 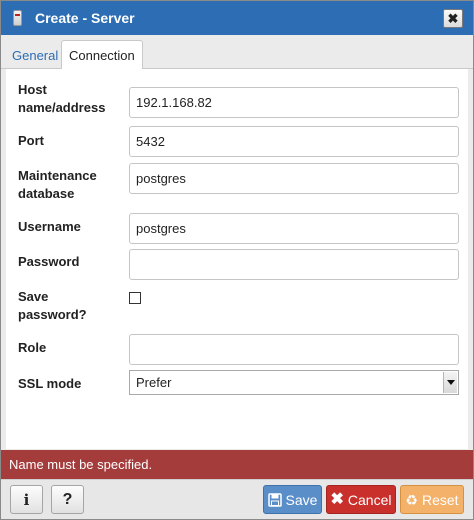 I want to click on ssl-mode-select: Prefer, so click(x=294, y=382).